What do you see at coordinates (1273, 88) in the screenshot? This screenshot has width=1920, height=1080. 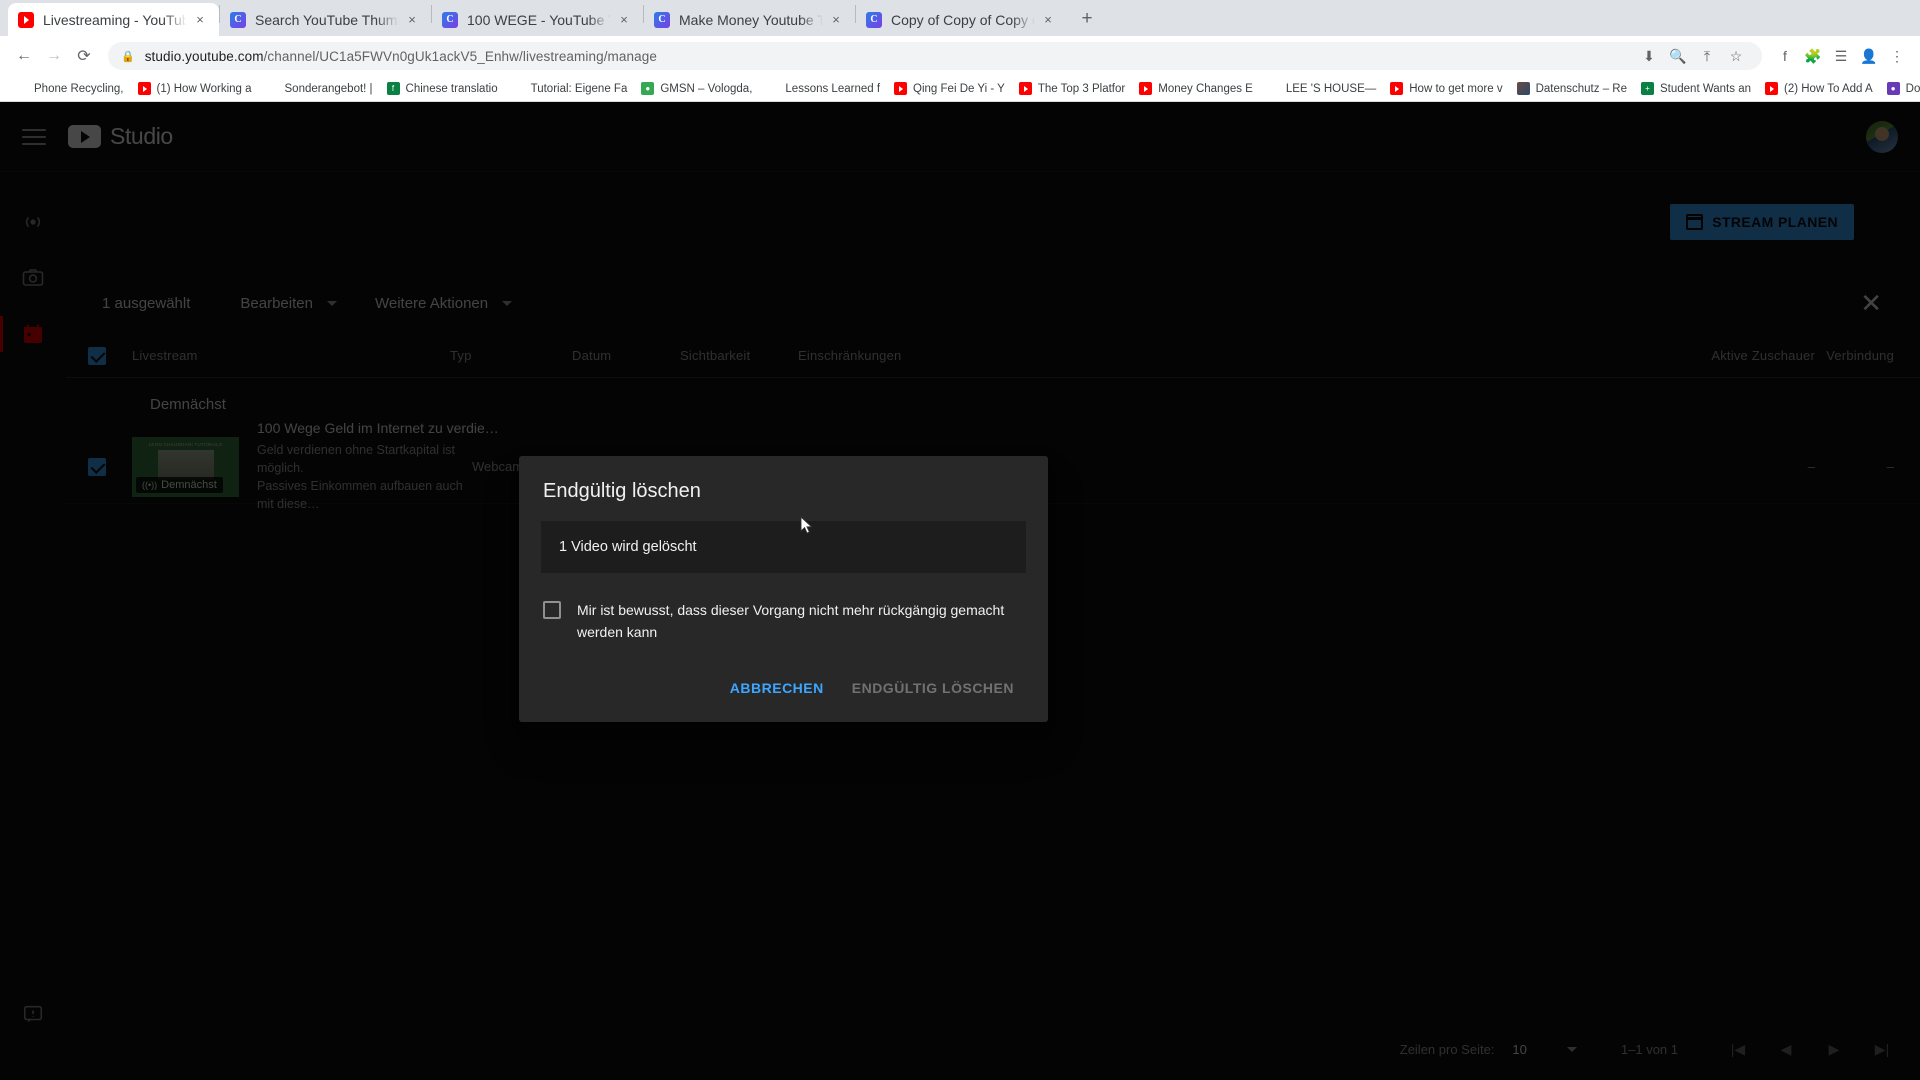 I see `airbnb-icon: ⌂` at bounding box center [1273, 88].